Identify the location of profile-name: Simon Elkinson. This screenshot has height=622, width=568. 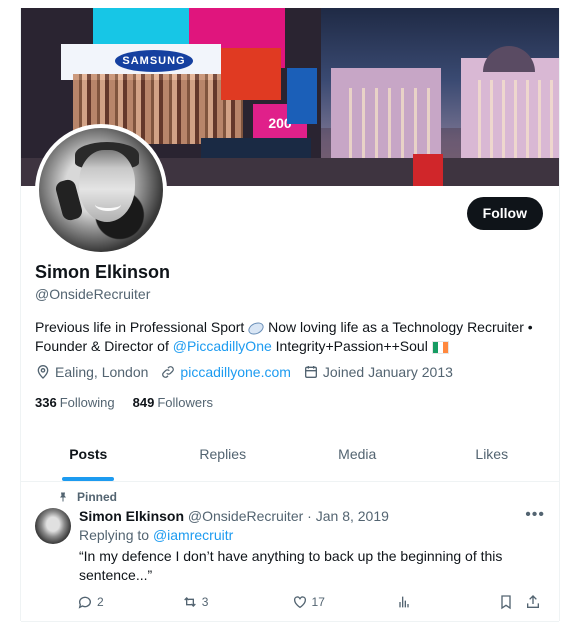
(103, 272).